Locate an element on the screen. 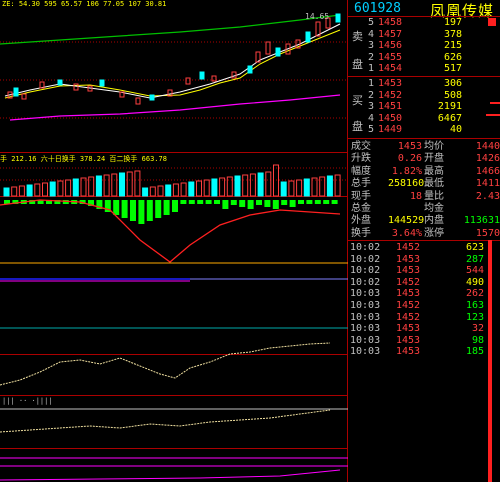 Image resolution: width=500 pixels, height=482 pixels. bid-volume: 306 is located at coordinates (452, 83).